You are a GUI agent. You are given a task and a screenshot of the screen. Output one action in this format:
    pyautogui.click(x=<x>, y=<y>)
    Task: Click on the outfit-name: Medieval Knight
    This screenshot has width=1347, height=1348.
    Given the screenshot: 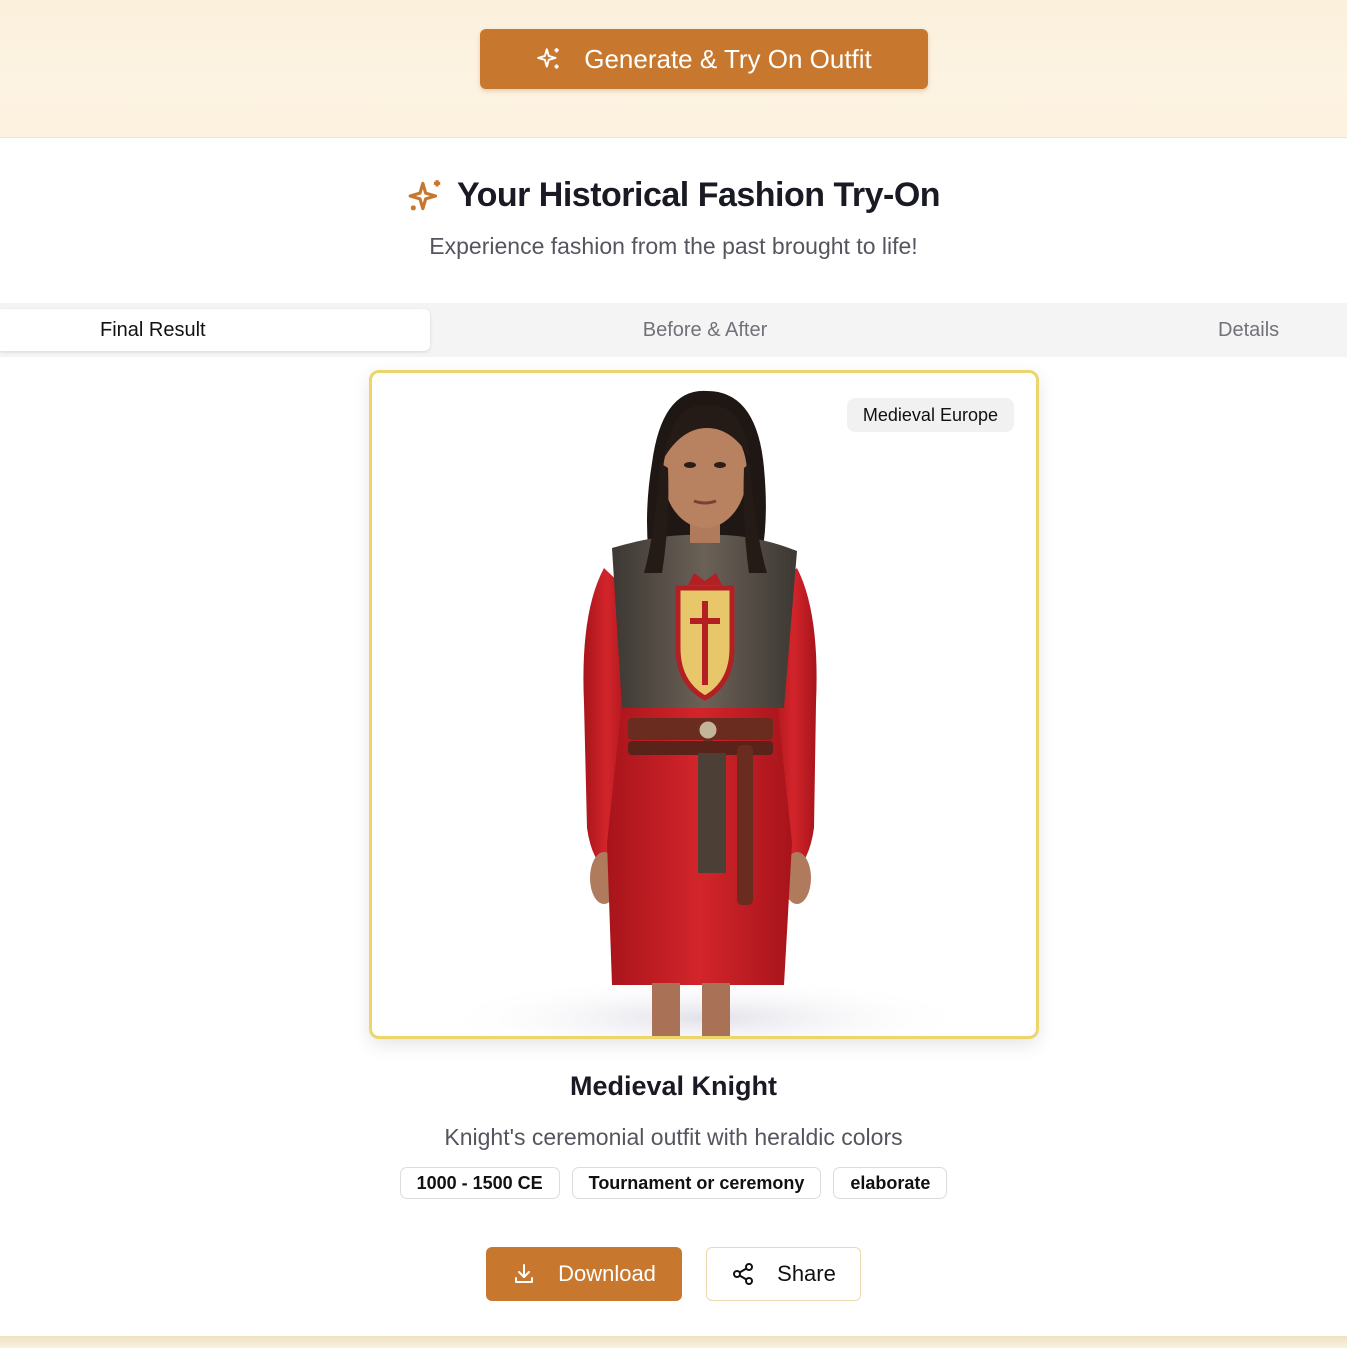 What is the action you would take?
    pyautogui.click(x=673, y=1086)
    